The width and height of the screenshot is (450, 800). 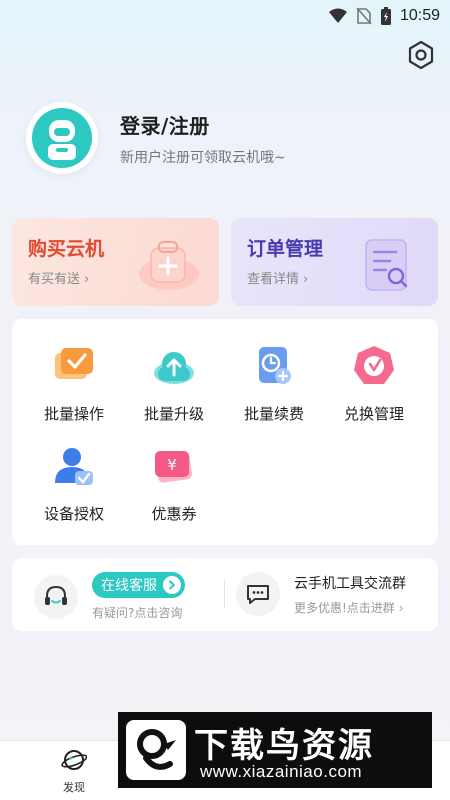 What do you see at coordinates (284, 746) in the screenshot?
I see `watermark-title: 下载鸟资源` at bounding box center [284, 746].